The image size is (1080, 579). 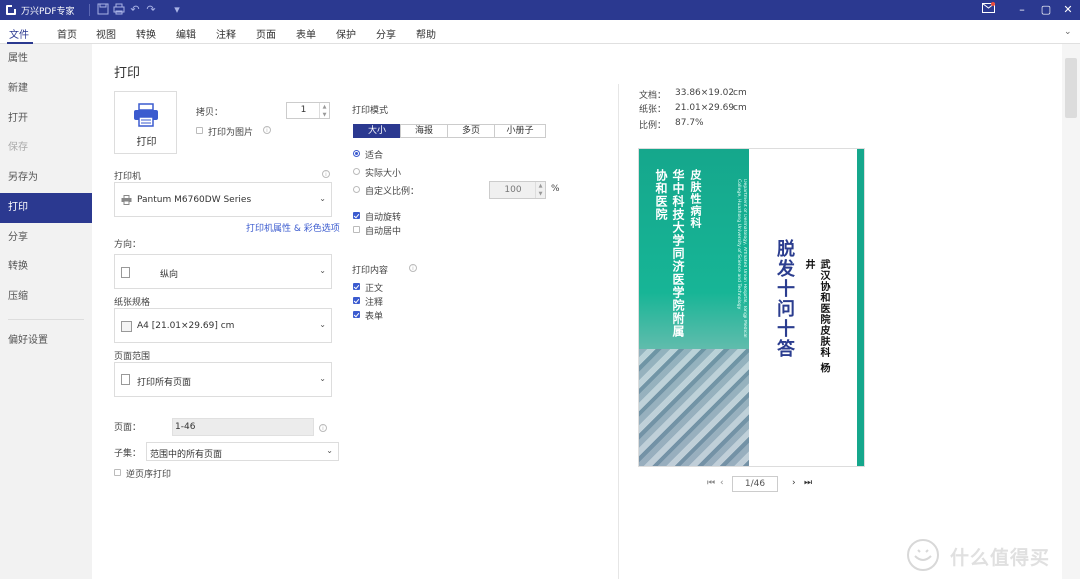 What do you see at coordinates (424, 131) in the screenshot?
I see `tab-poster: 海报` at bounding box center [424, 131].